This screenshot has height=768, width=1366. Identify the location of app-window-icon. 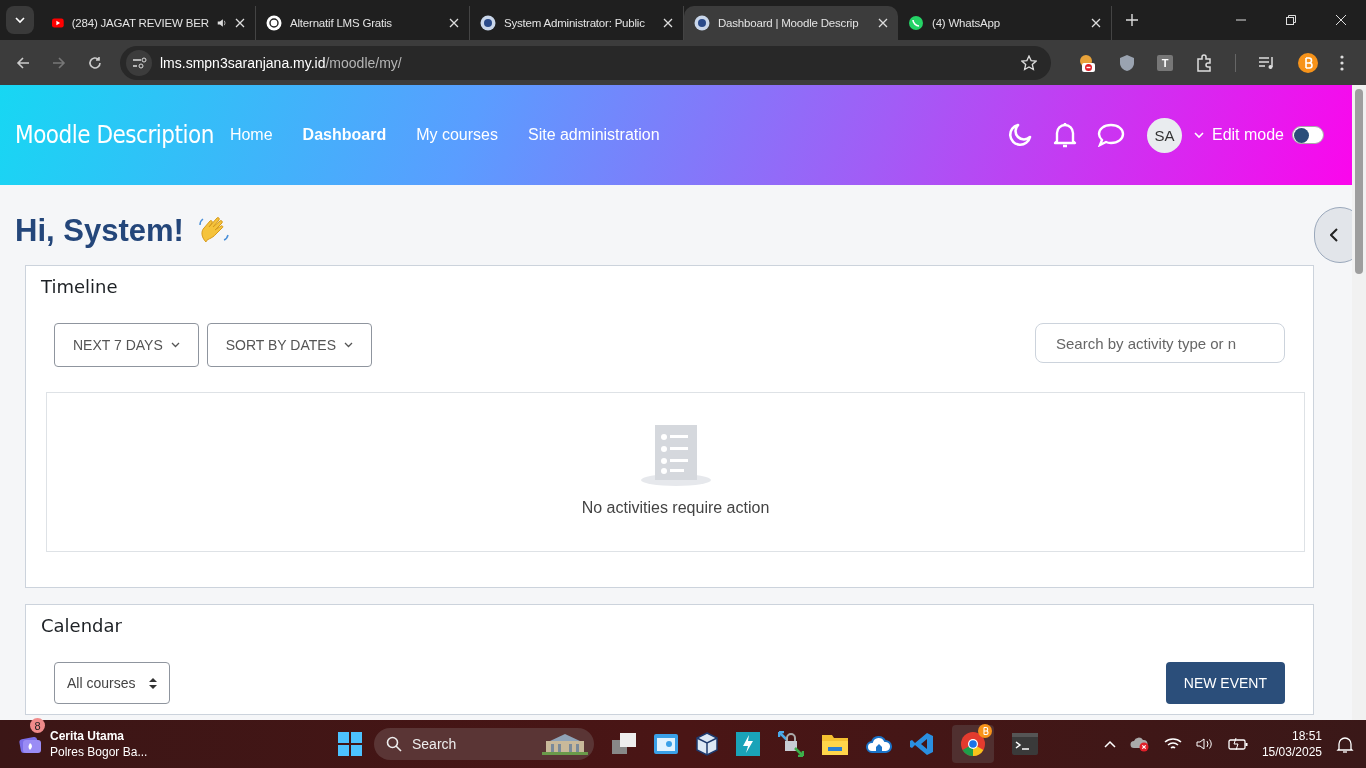
(666, 744).